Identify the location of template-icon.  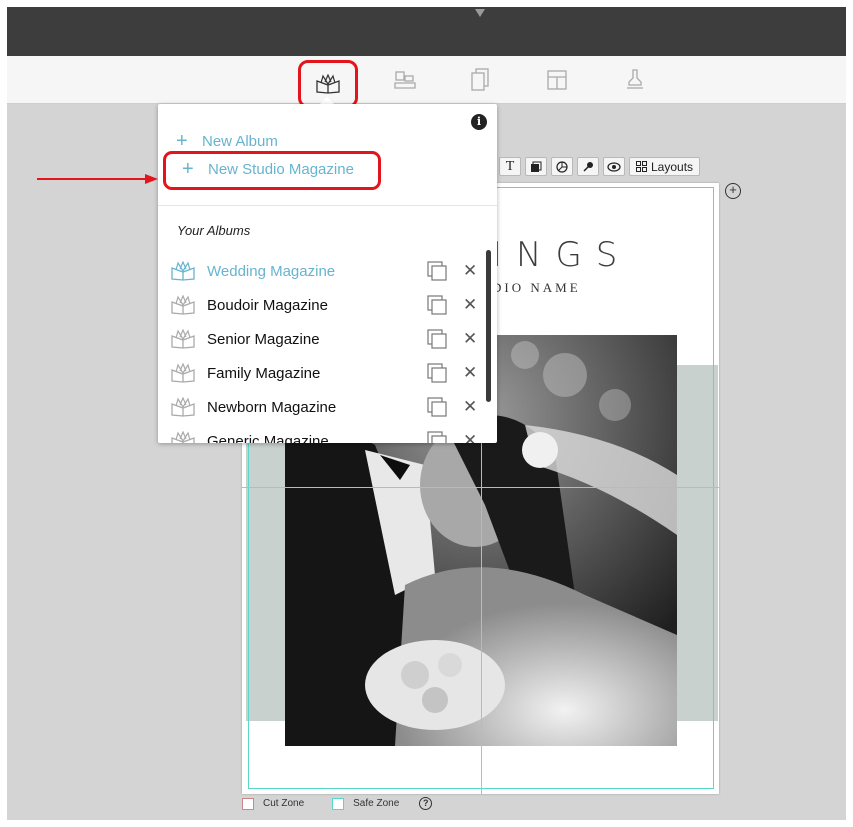
(557, 80).